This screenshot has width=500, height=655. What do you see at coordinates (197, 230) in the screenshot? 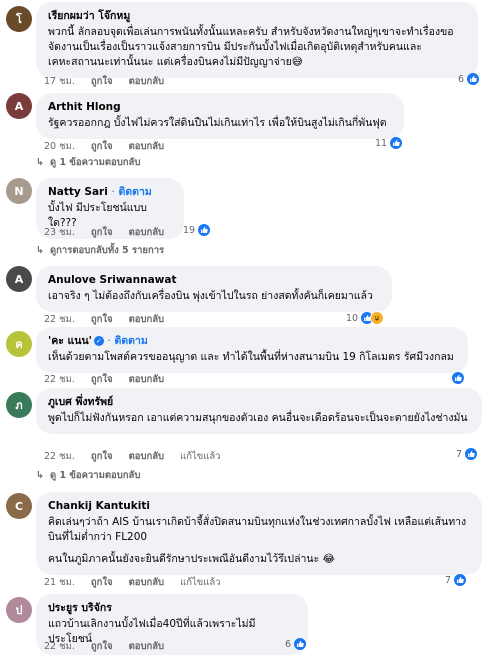
I see `reaction-summary: 19` at bounding box center [197, 230].